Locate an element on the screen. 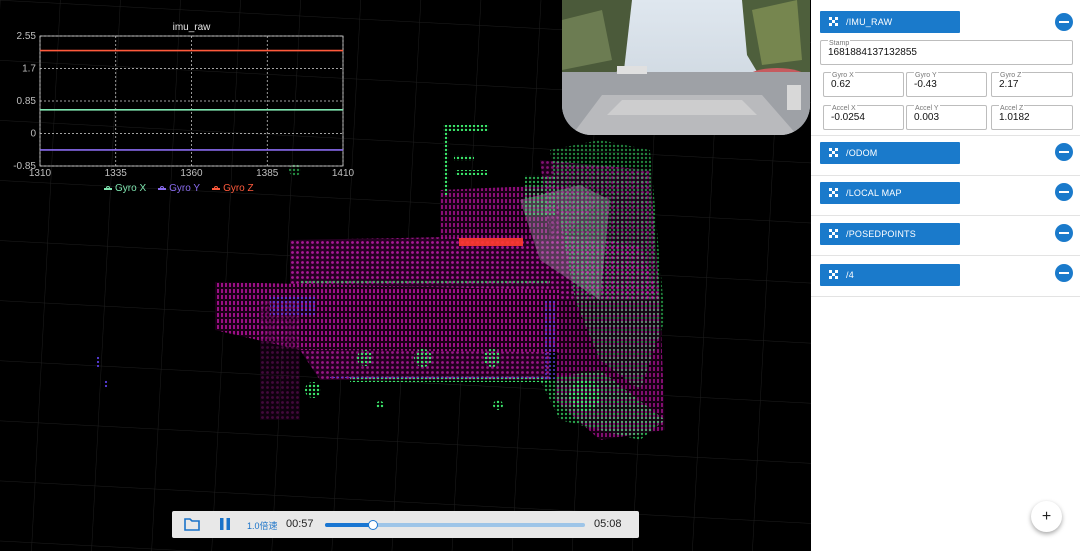 The width and height of the screenshot is (1080, 551). chart-legend: Gyro X Gyro Y Gyro Z is located at coordinates (179, 188).